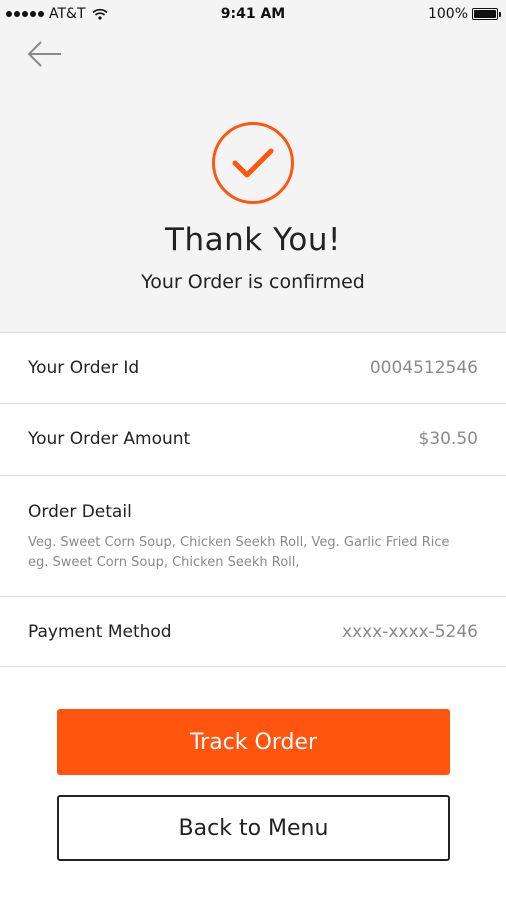 This screenshot has width=506, height=900. I want to click on order-amount-value: $30.50, so click(448, 439).